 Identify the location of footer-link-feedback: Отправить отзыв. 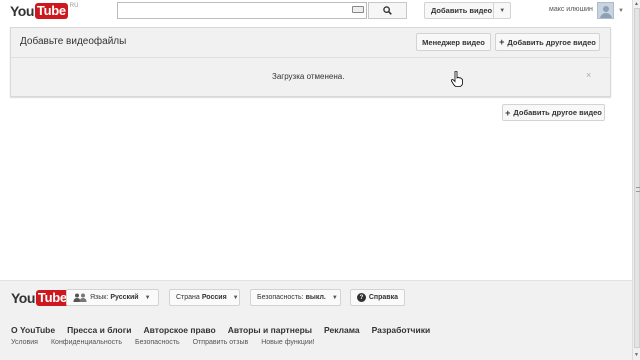
(221, 342).